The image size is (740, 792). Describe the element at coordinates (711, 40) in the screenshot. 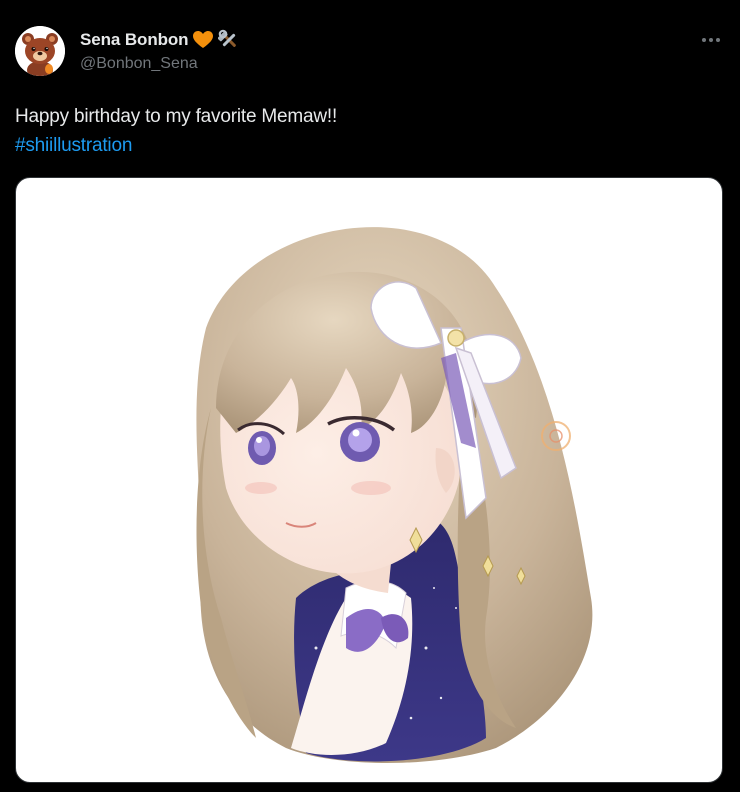

I see `more-options-button` at that location.